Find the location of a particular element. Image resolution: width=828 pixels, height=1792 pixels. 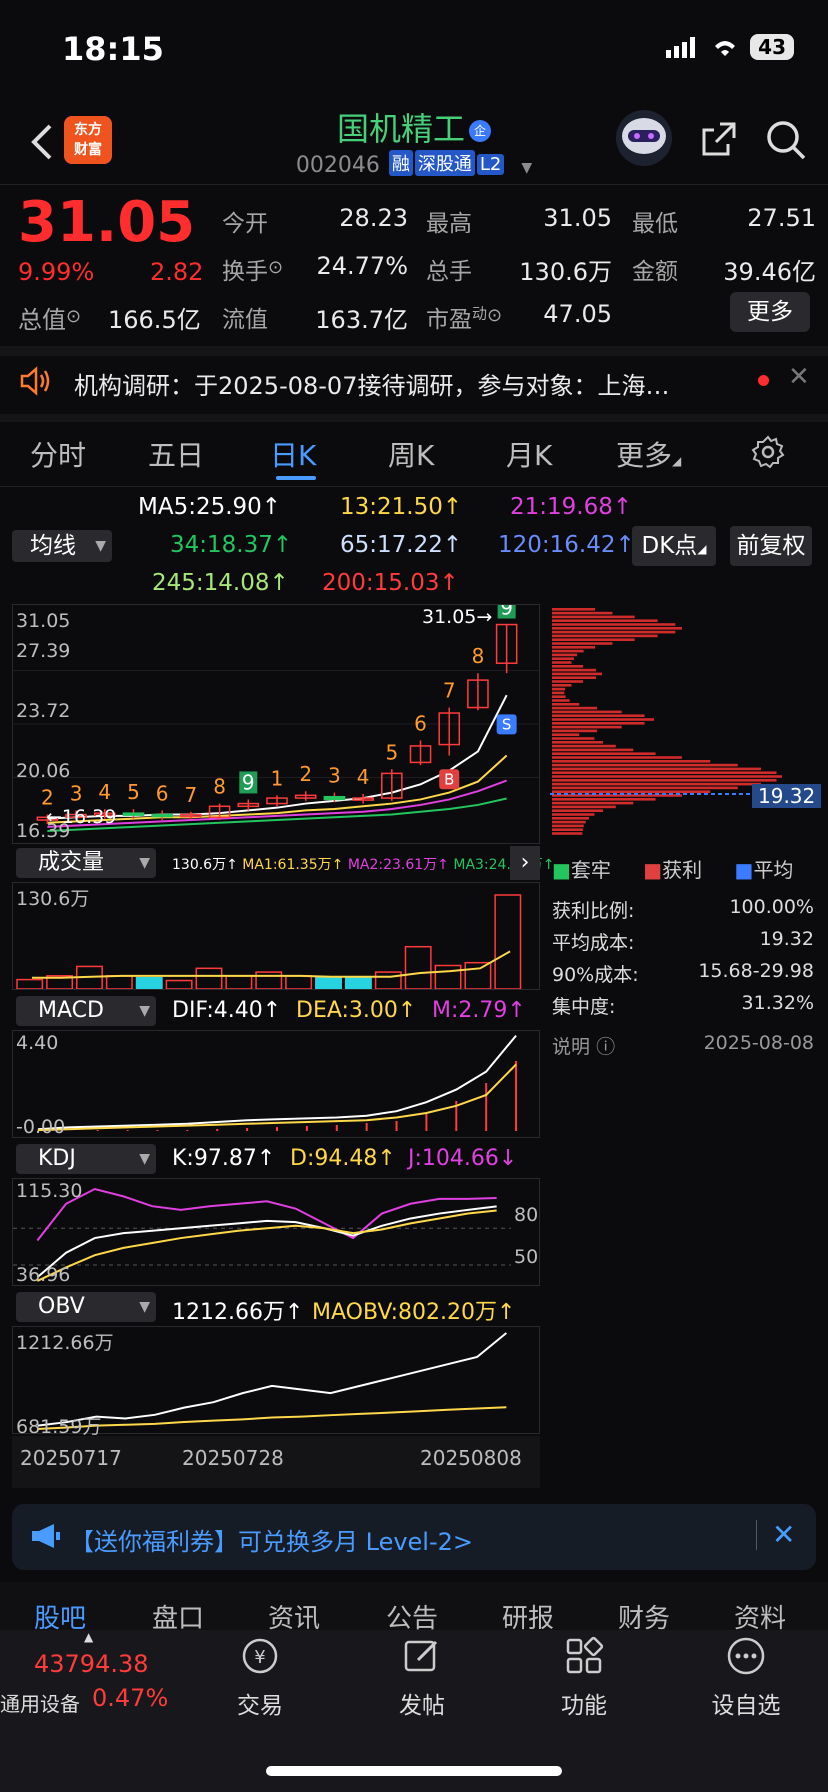

chip-stat-label: 集中度: is located at coordinates (584, 1007).